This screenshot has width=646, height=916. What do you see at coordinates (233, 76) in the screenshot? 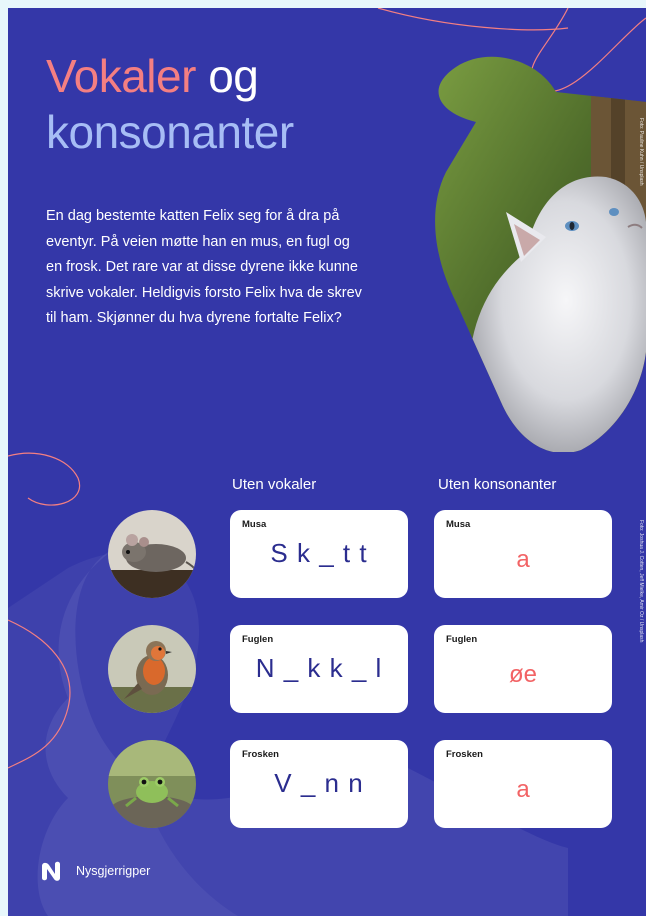
I see `title-word-og: og` at bounding box center [233, 76].